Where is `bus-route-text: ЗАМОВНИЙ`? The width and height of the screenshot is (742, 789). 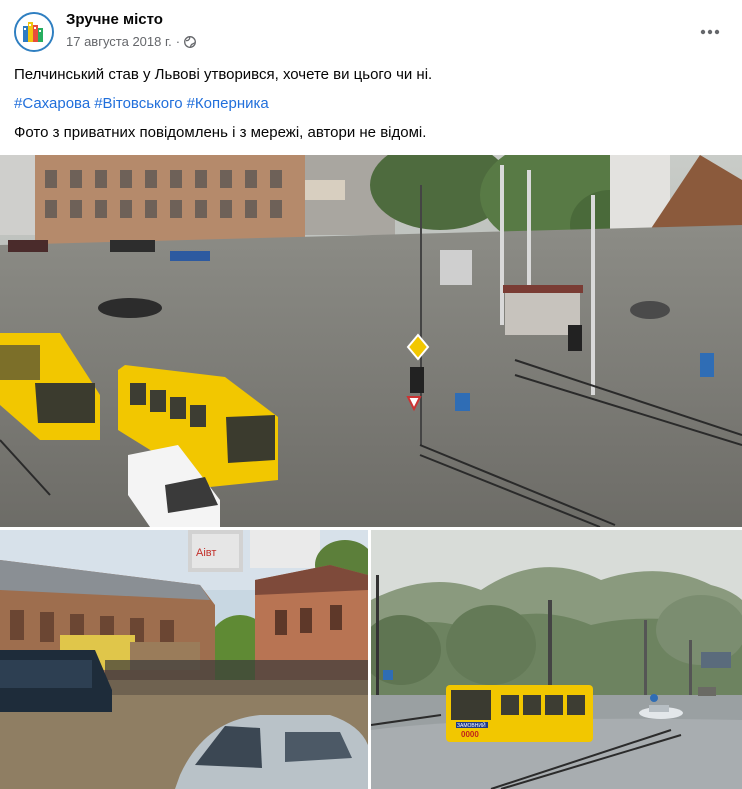 bus-route-text: ЗАМОВНИЙ is located at coordinates (471, 725).